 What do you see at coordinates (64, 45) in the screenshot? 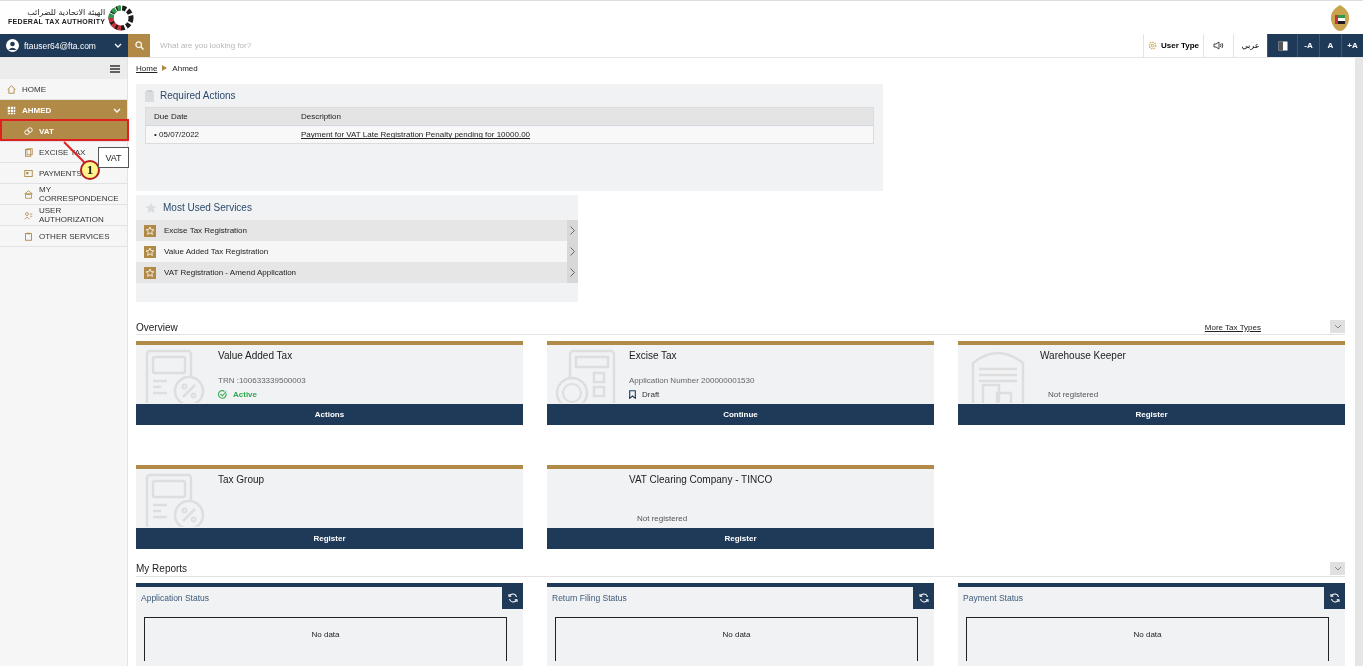
I see `user-menu: ftauser64@fta.com` at bounding box center [64, 45].